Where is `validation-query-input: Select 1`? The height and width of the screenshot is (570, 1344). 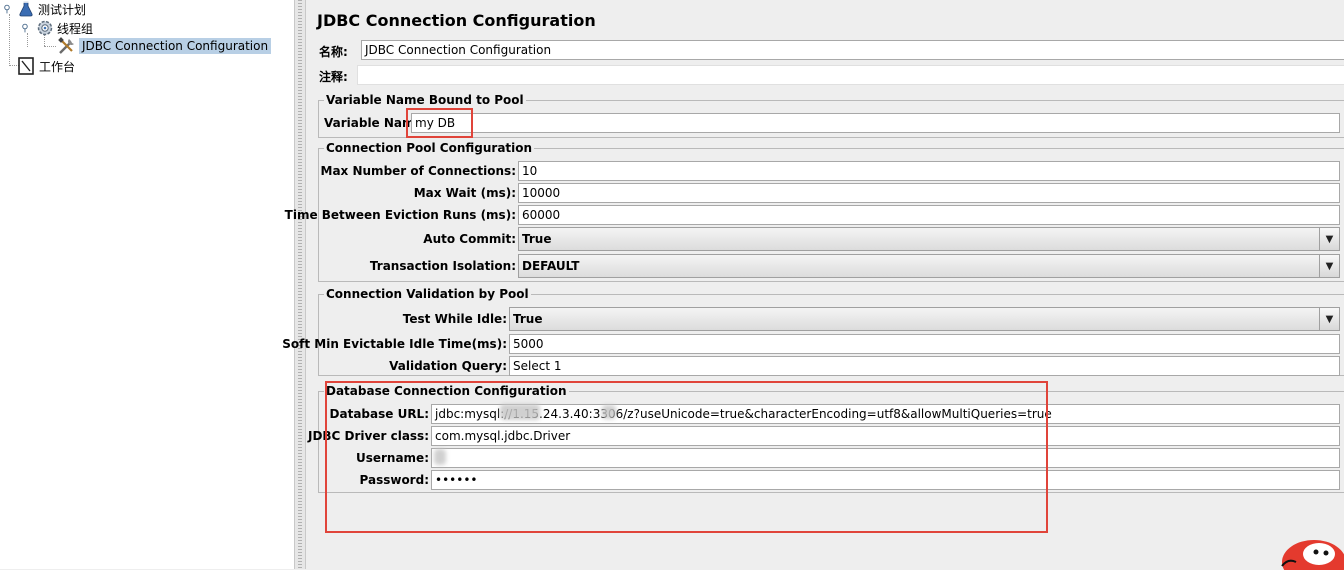 validation-query-input: Select 1 is located at coordinates (924, 366).